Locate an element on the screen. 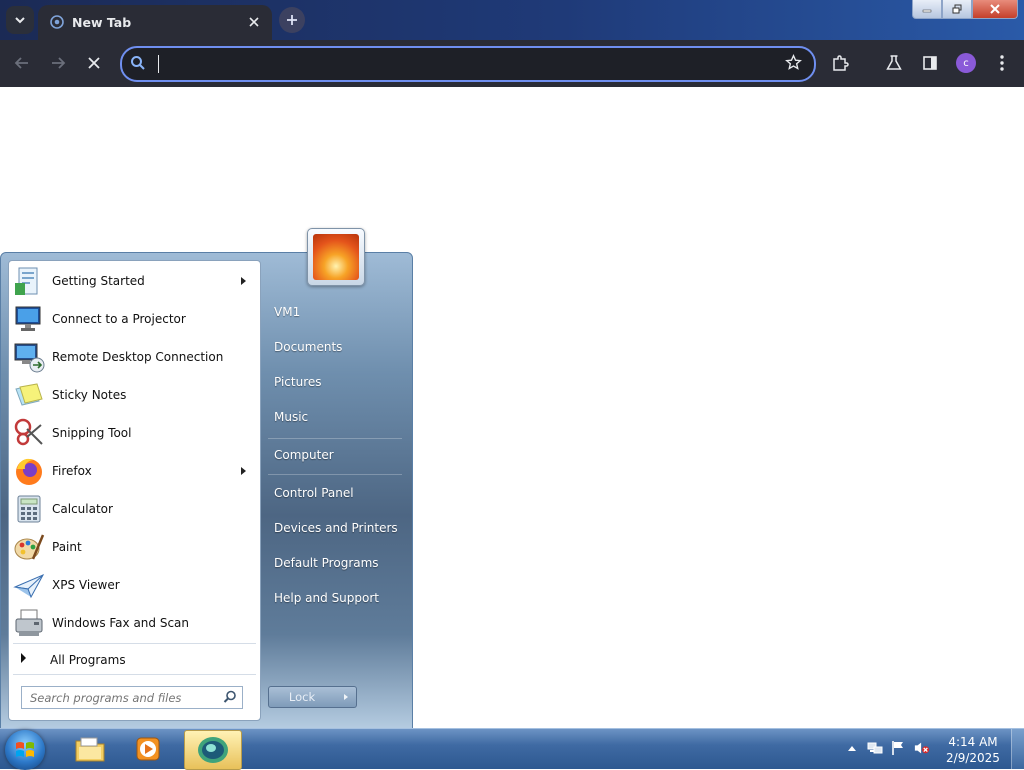 The width and height of the screenshot is (1024, 770). puzzle-icon is located at coordinates (841, 63).